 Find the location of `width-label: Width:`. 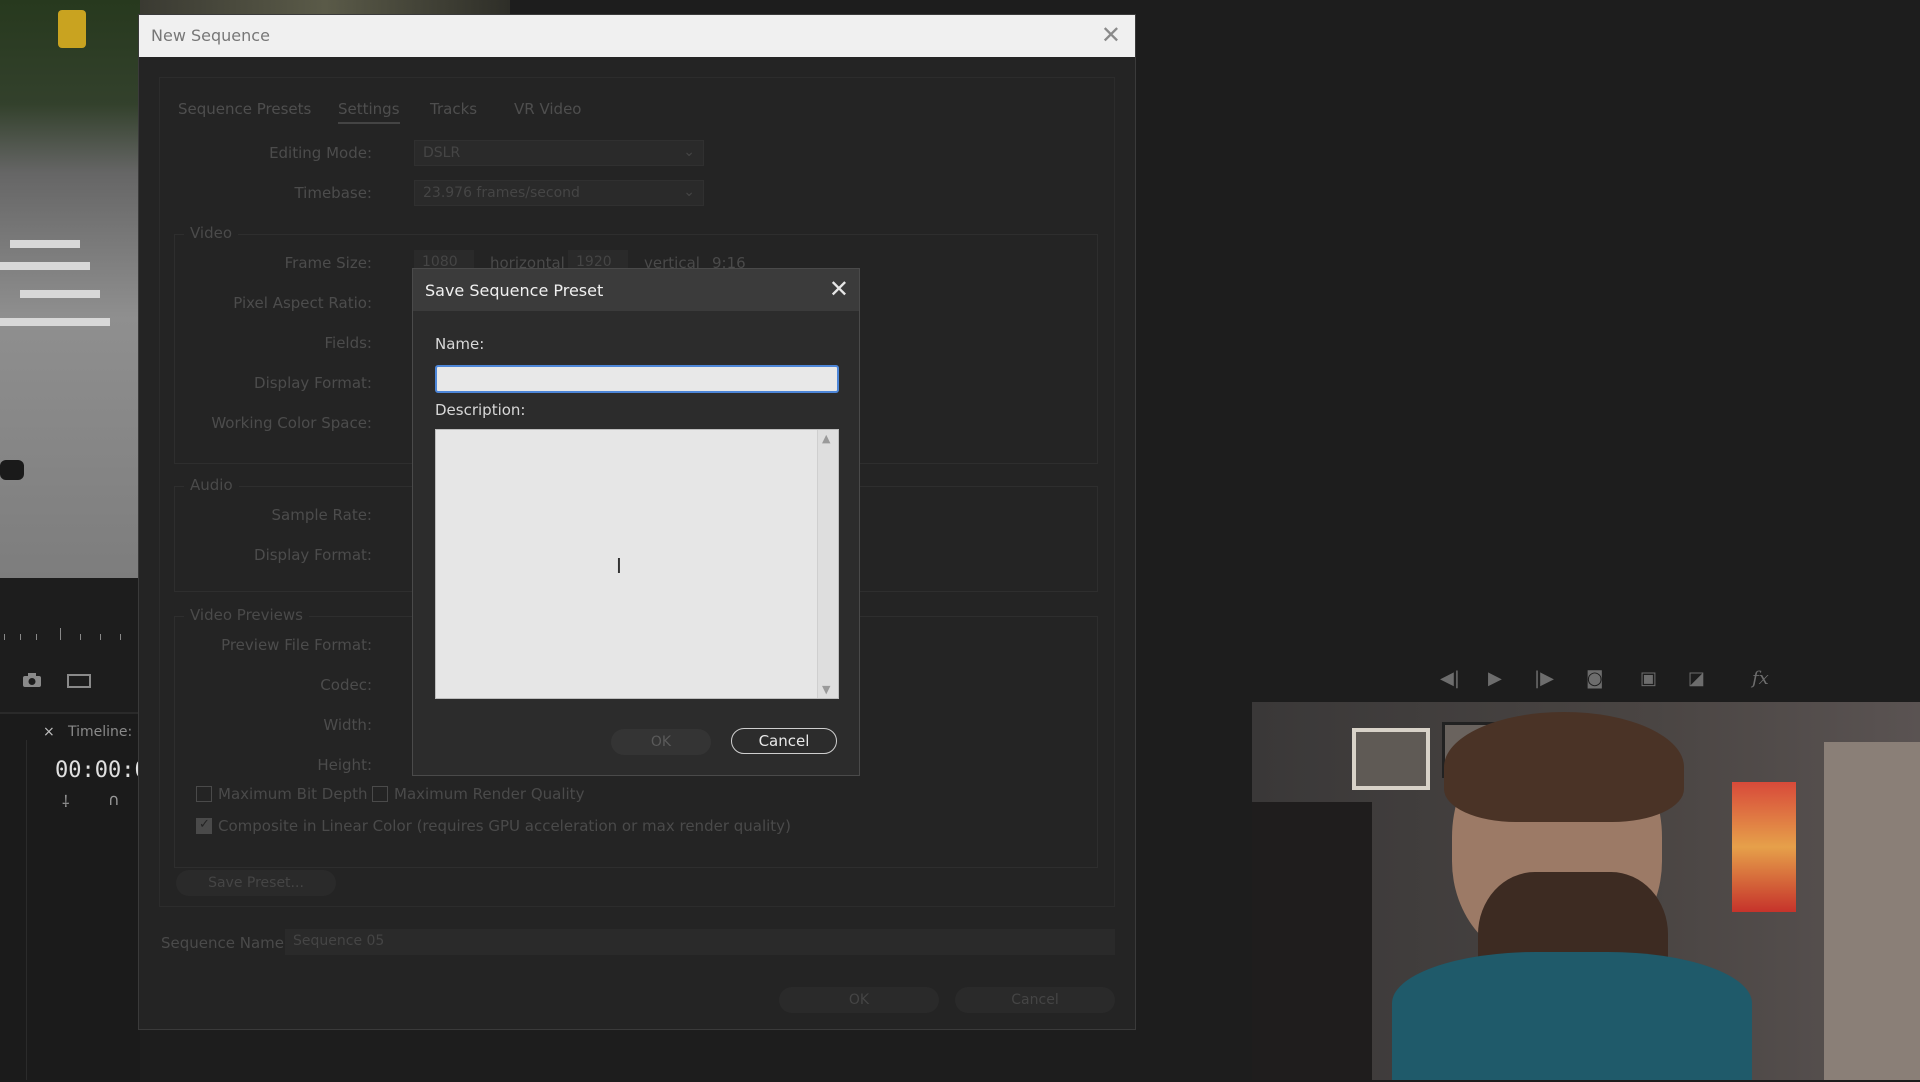

width-label: Width: is located at coordinates (347, 725).